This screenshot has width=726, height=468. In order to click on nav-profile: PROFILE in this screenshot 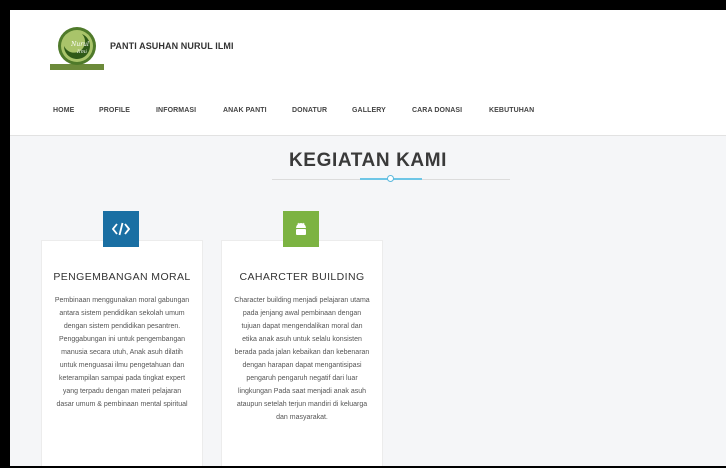, I will do `click(114, 110)`.